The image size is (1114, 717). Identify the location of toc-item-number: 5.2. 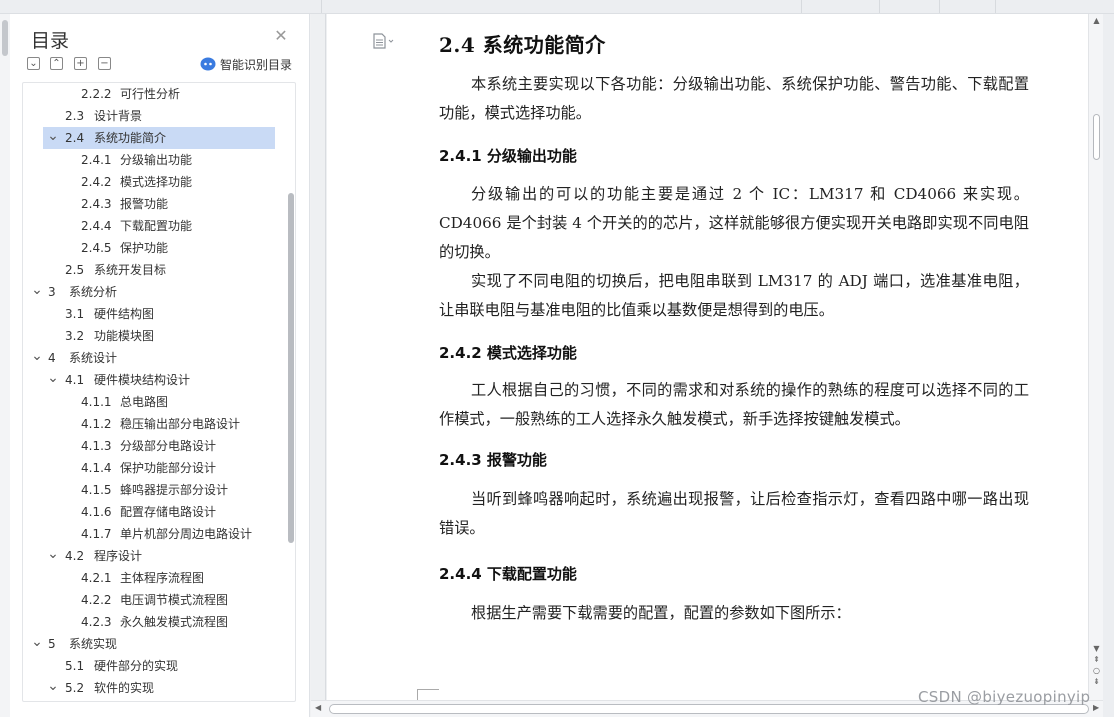
(75, 688).